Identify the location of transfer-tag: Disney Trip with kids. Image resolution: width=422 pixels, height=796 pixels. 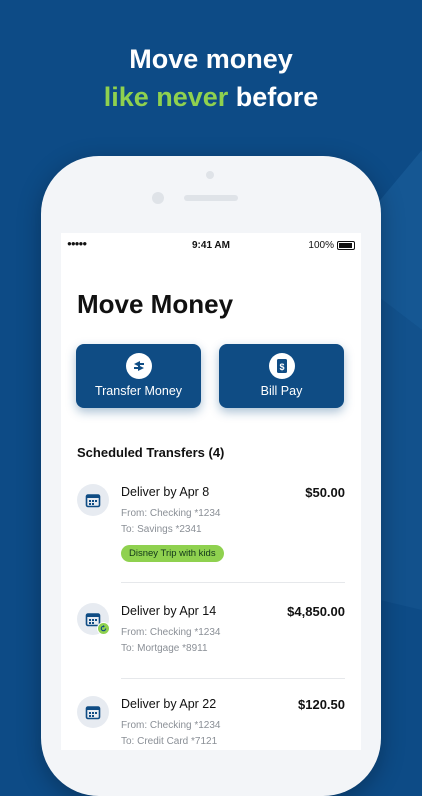
(172, 553).